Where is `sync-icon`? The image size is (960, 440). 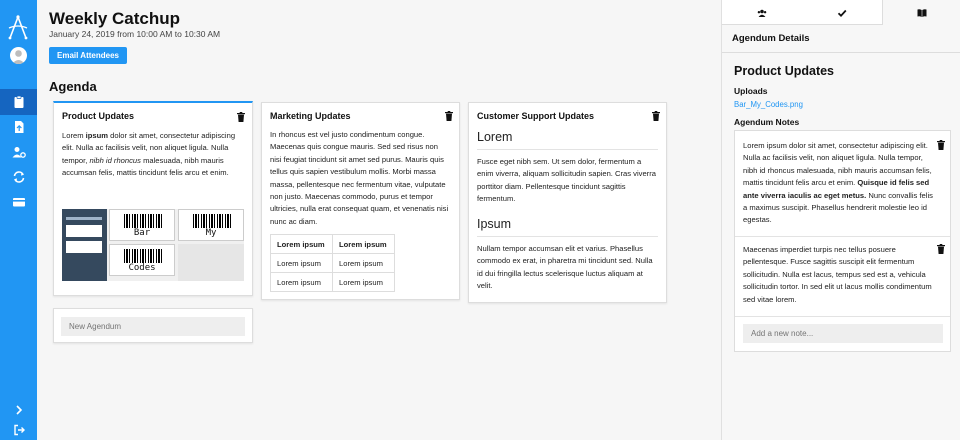
sync-icon is located at coordinates (18, 177).